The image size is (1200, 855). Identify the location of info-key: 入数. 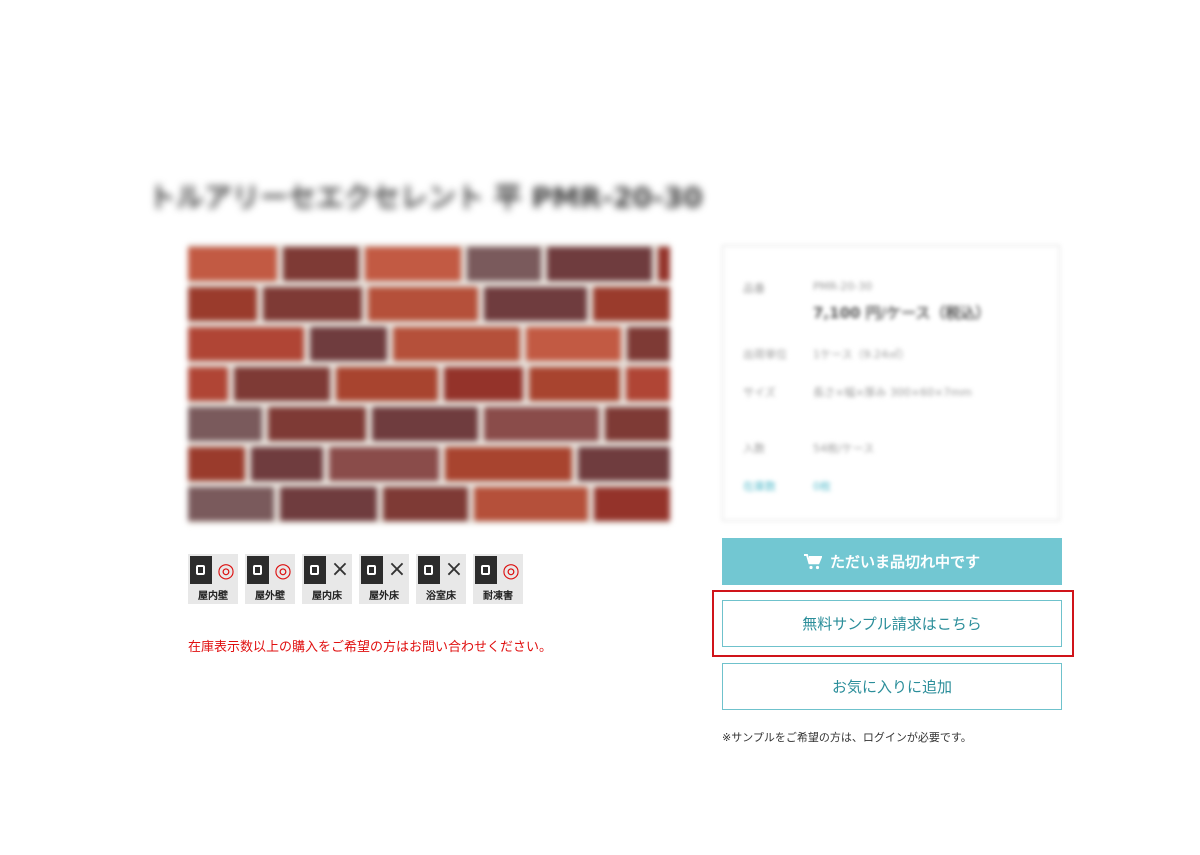
(754, 448).